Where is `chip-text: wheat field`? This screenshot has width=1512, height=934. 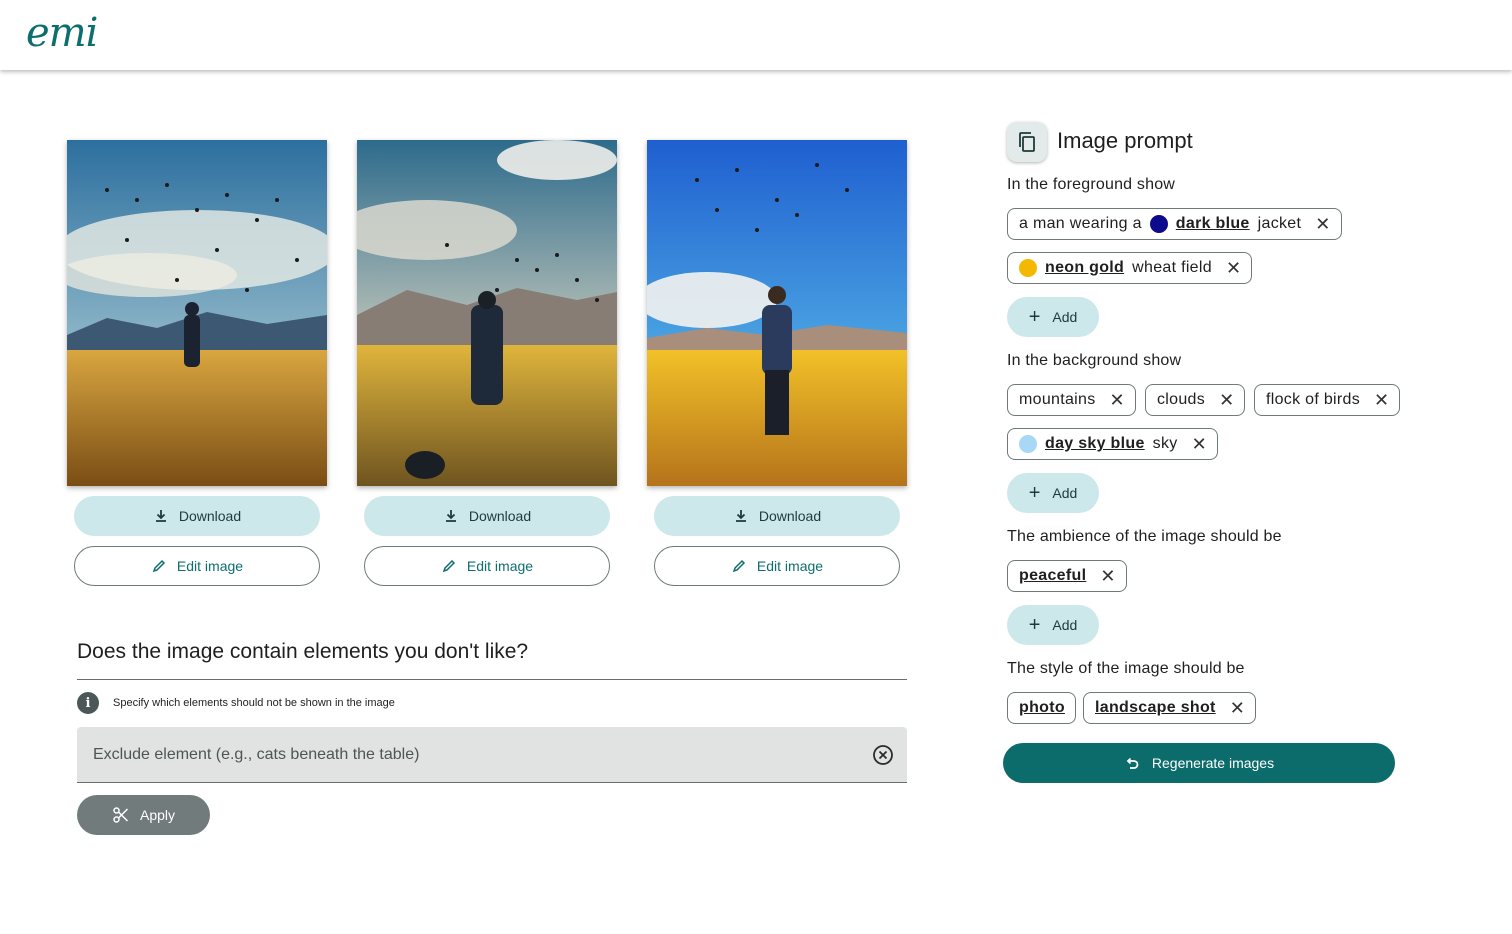
chip-text: wheat field is located at coordinates (1172, 267).